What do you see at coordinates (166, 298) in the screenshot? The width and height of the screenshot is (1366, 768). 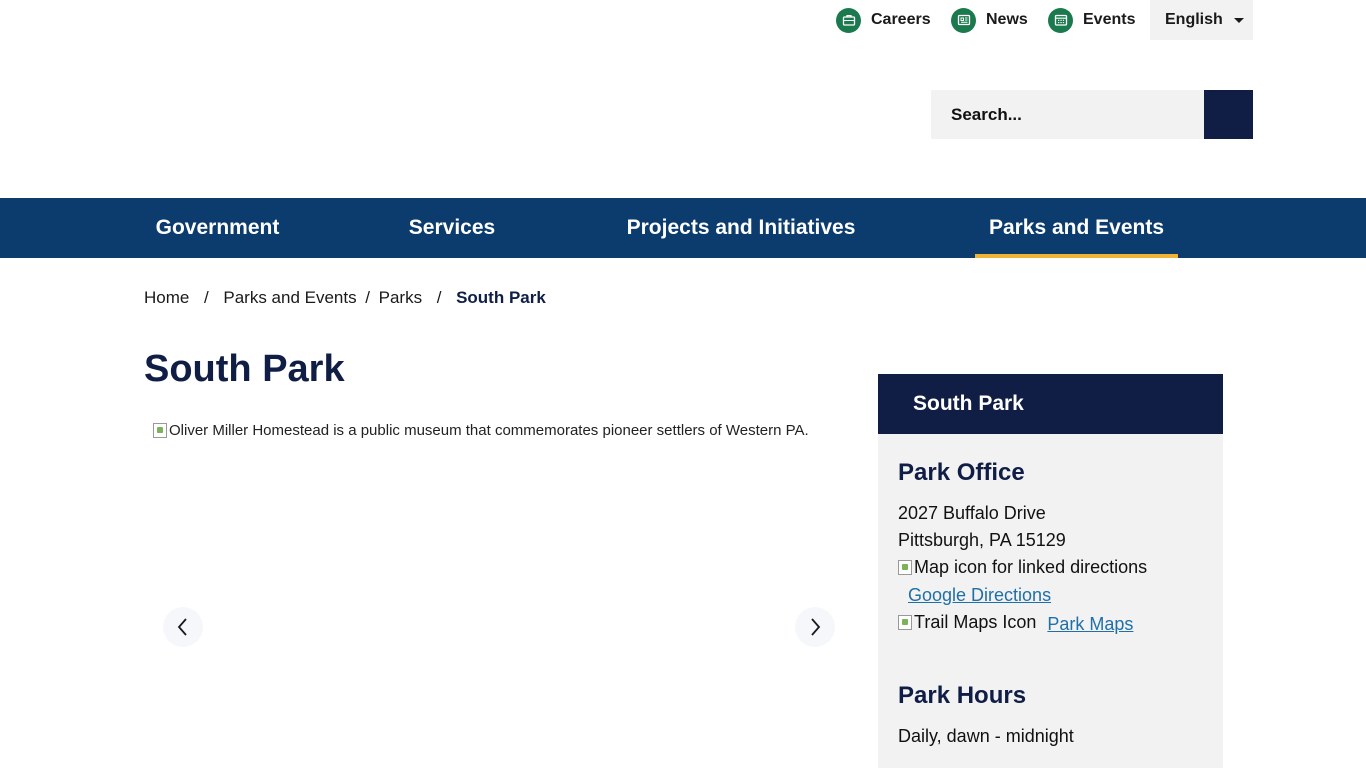 I see `breadcrumb-home: Home` at bounding box center [166, 298].